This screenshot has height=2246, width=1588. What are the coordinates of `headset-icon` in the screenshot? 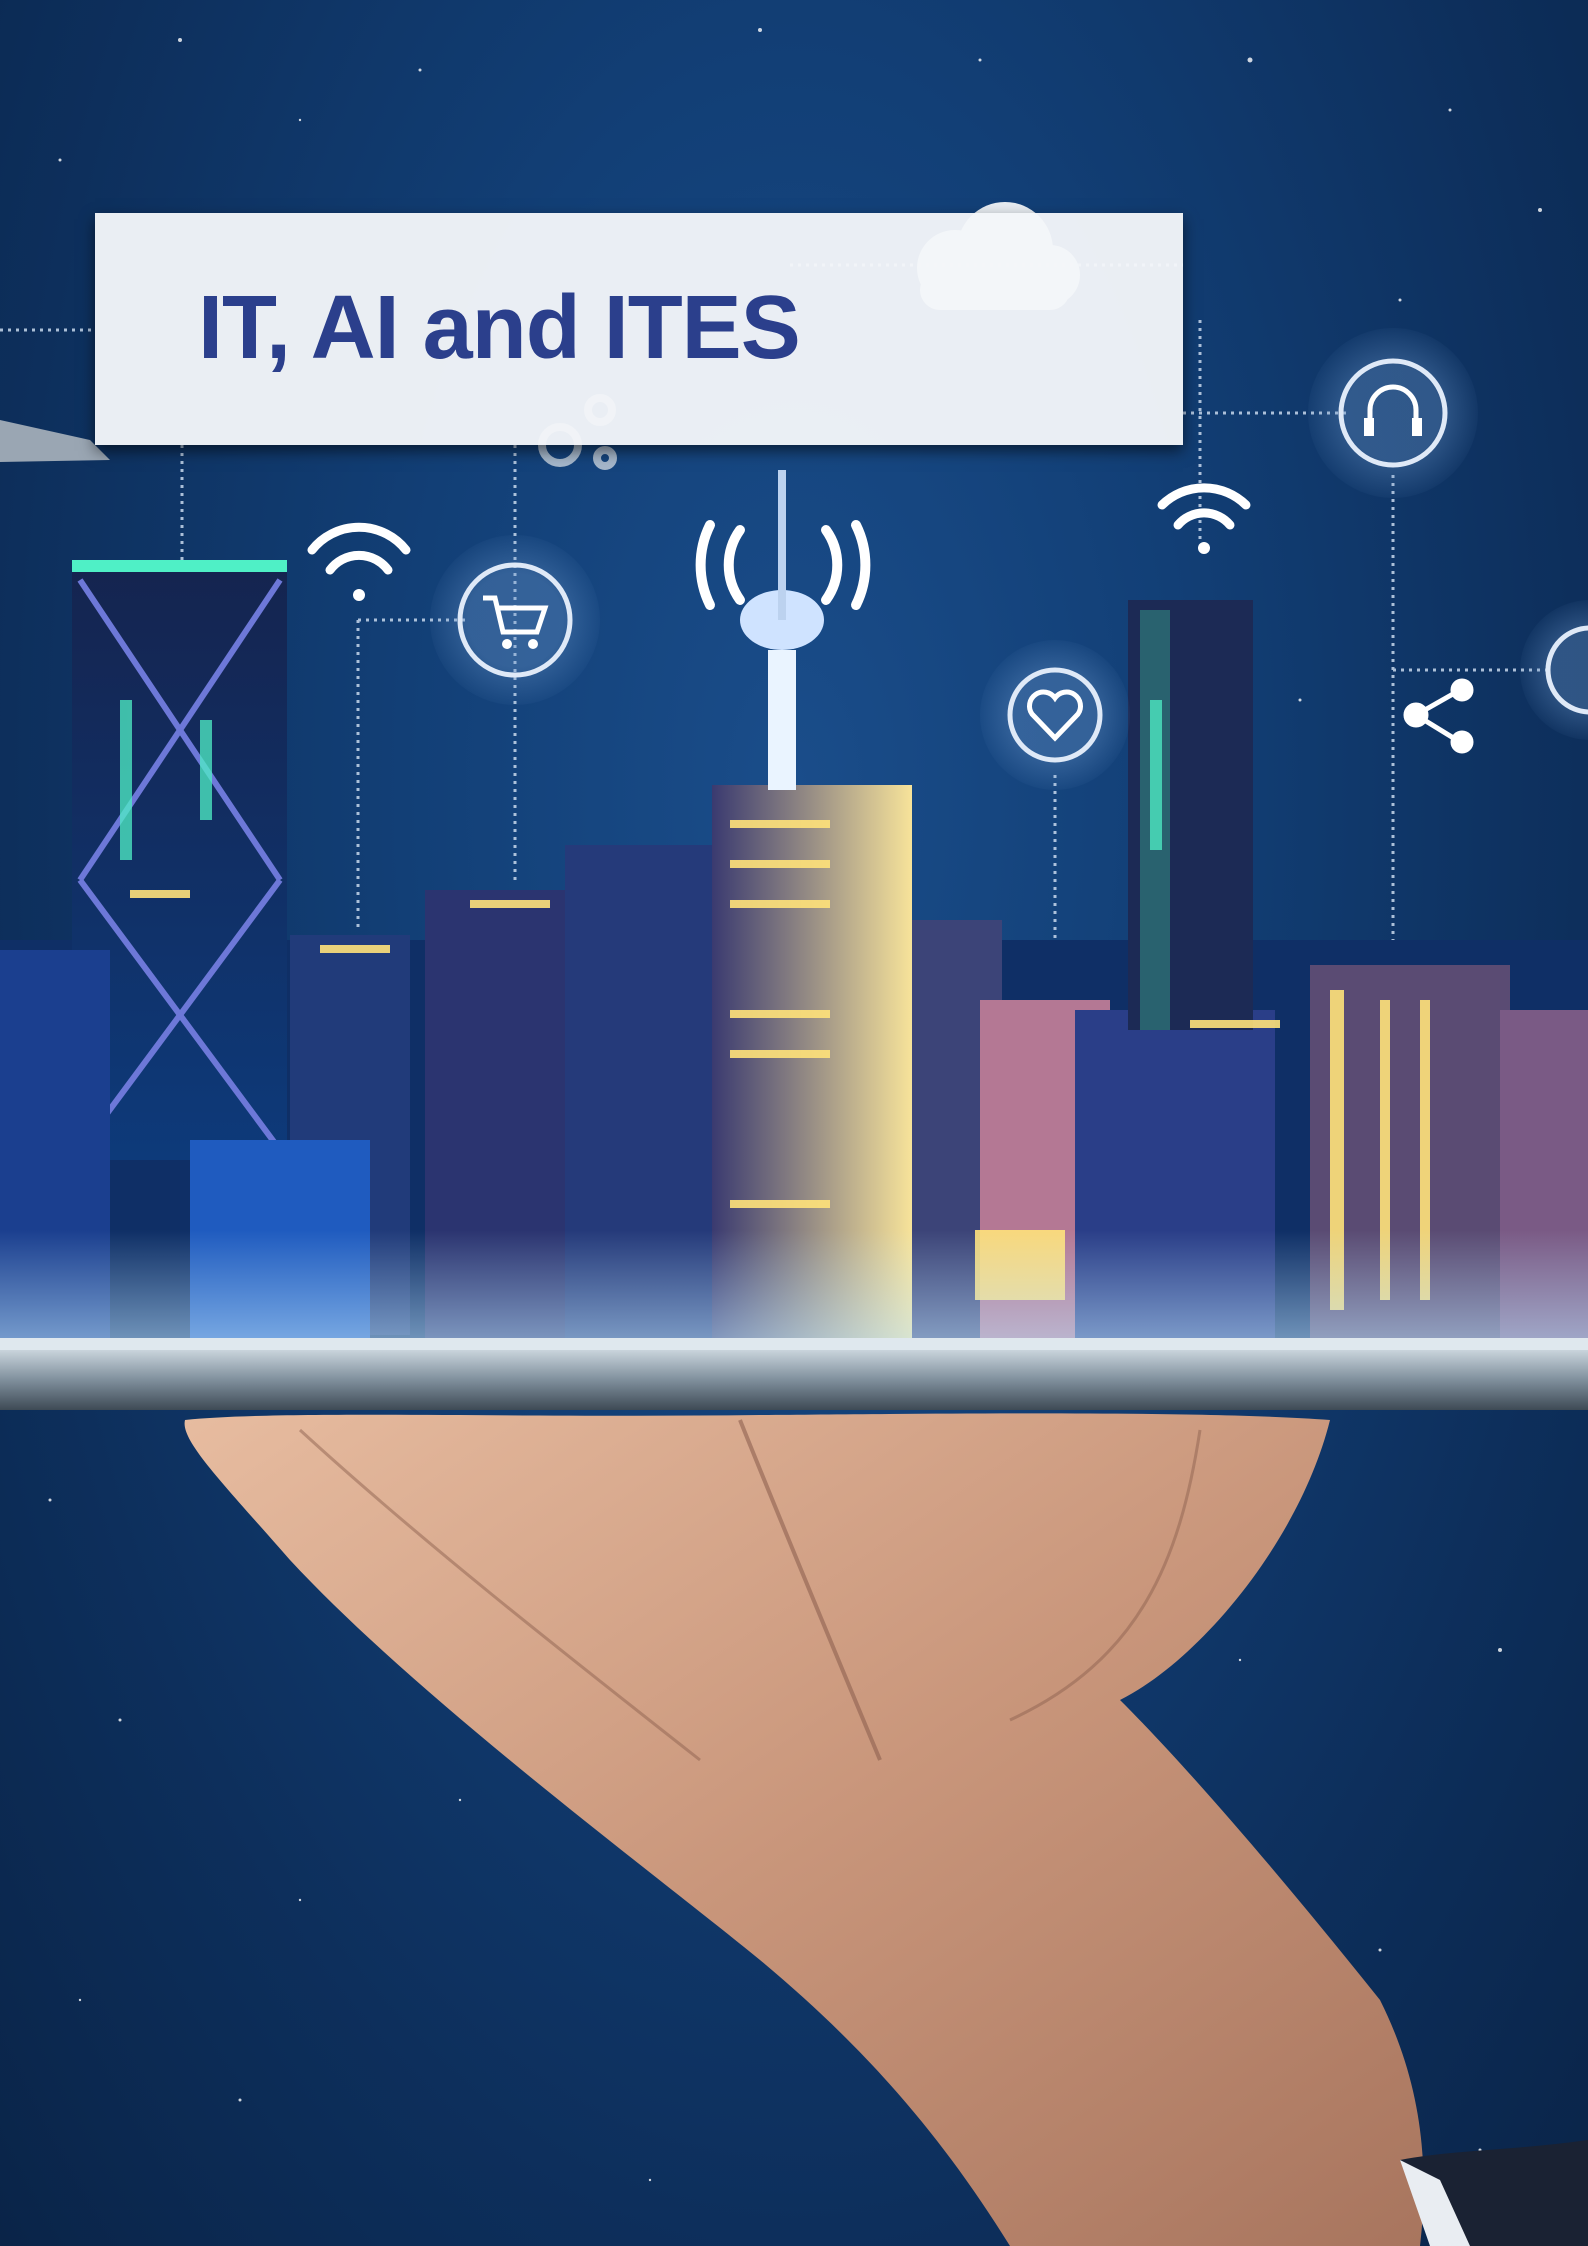 It's located at (1393, 413).